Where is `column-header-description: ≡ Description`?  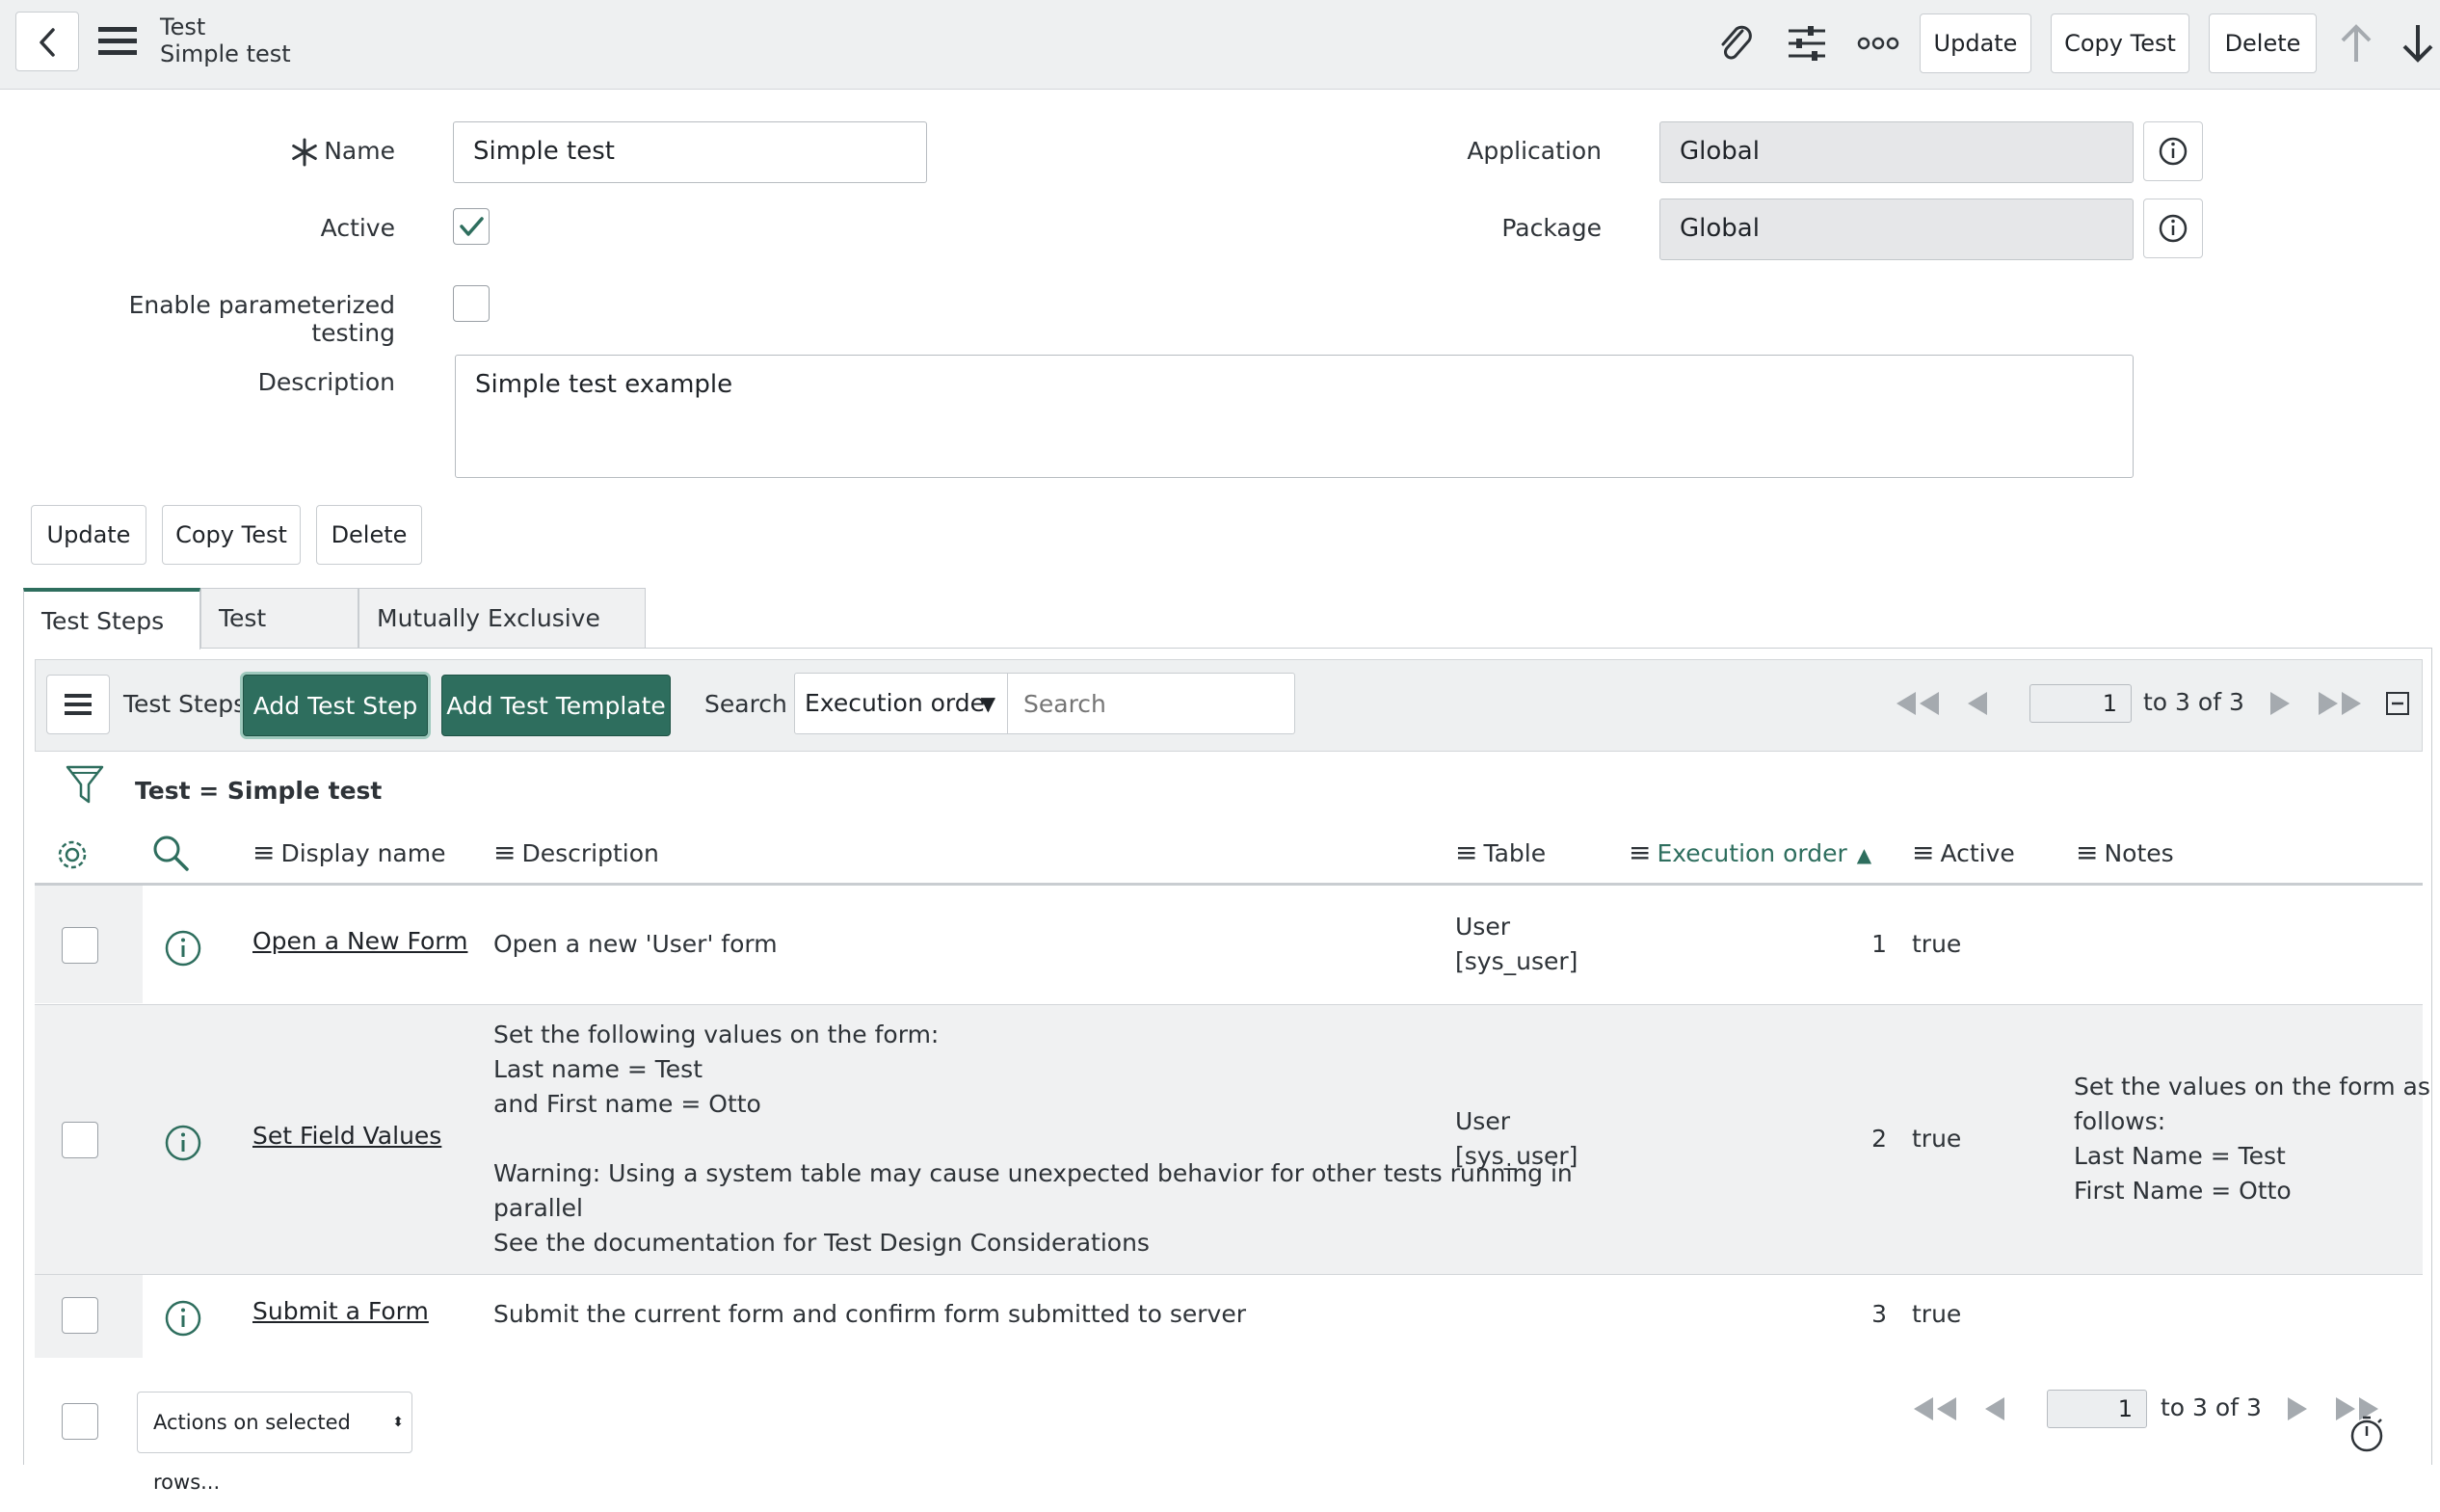
column-header-description: ≡ Description is located at coordinates (576, 852).